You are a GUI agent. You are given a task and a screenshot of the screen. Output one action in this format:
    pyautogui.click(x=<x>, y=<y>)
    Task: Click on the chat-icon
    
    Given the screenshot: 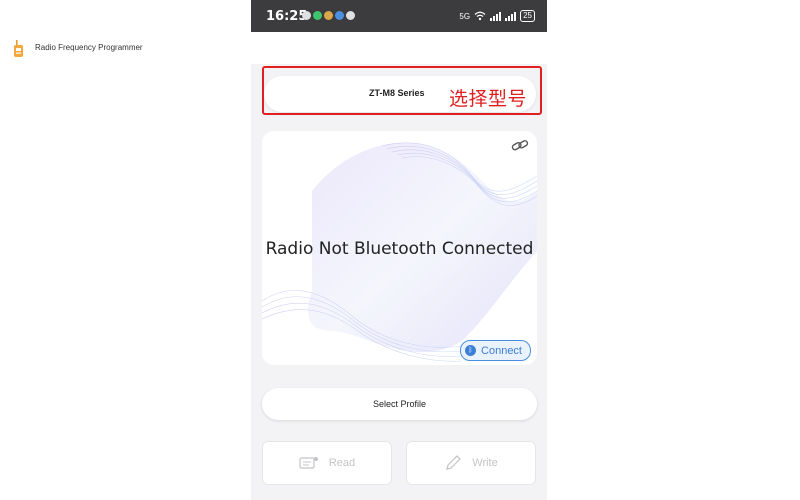 What is the action you would take?
    pyautogui.click(x=306, y=15)
    